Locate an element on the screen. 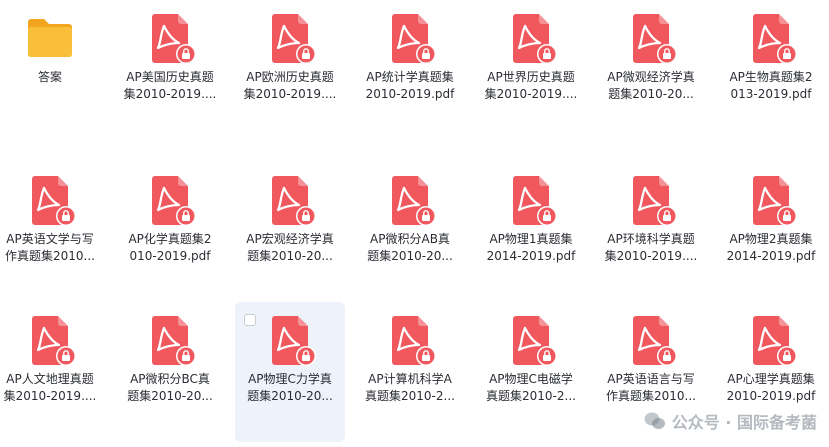 The width and height of the screenshot is (829, 447). file-name-line1: AP物理C力学真 is located at coordinates (290, 379).